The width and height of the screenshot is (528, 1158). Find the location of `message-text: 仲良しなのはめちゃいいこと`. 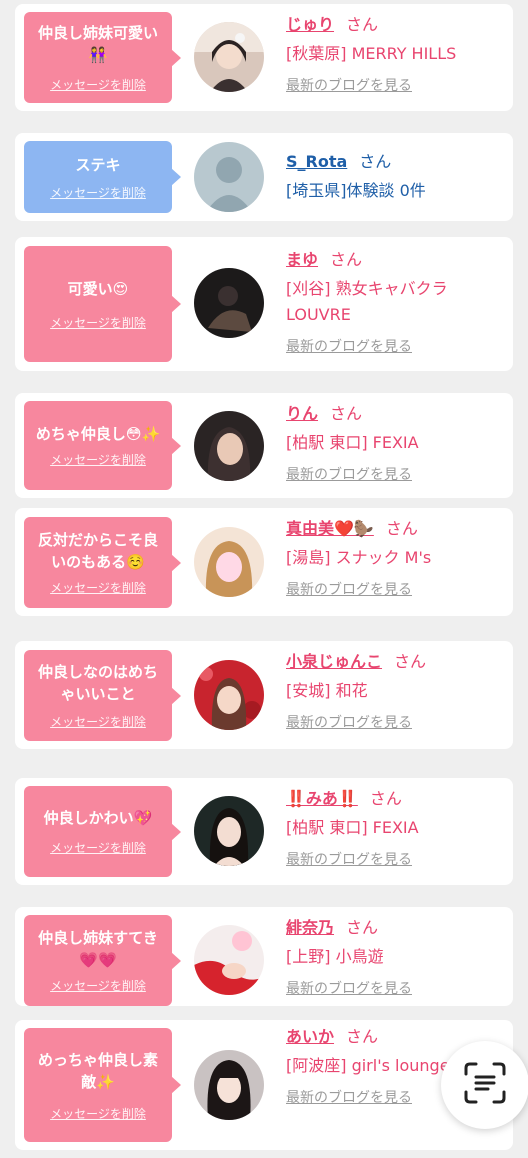

message-text: 仲良しなのはめちゃいいこと is located at coordinates (97, 683).